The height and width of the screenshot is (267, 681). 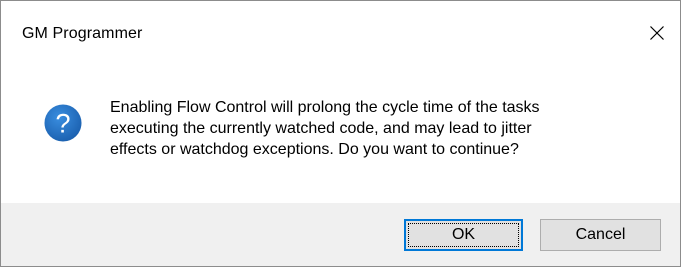 I want to click on close-icon, so click(x=657, y=33).